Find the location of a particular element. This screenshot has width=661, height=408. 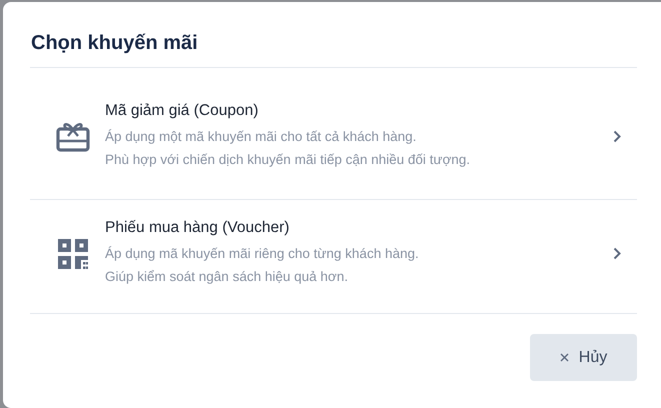

cancel-button: Hủy is located at coordinates (583, 357).